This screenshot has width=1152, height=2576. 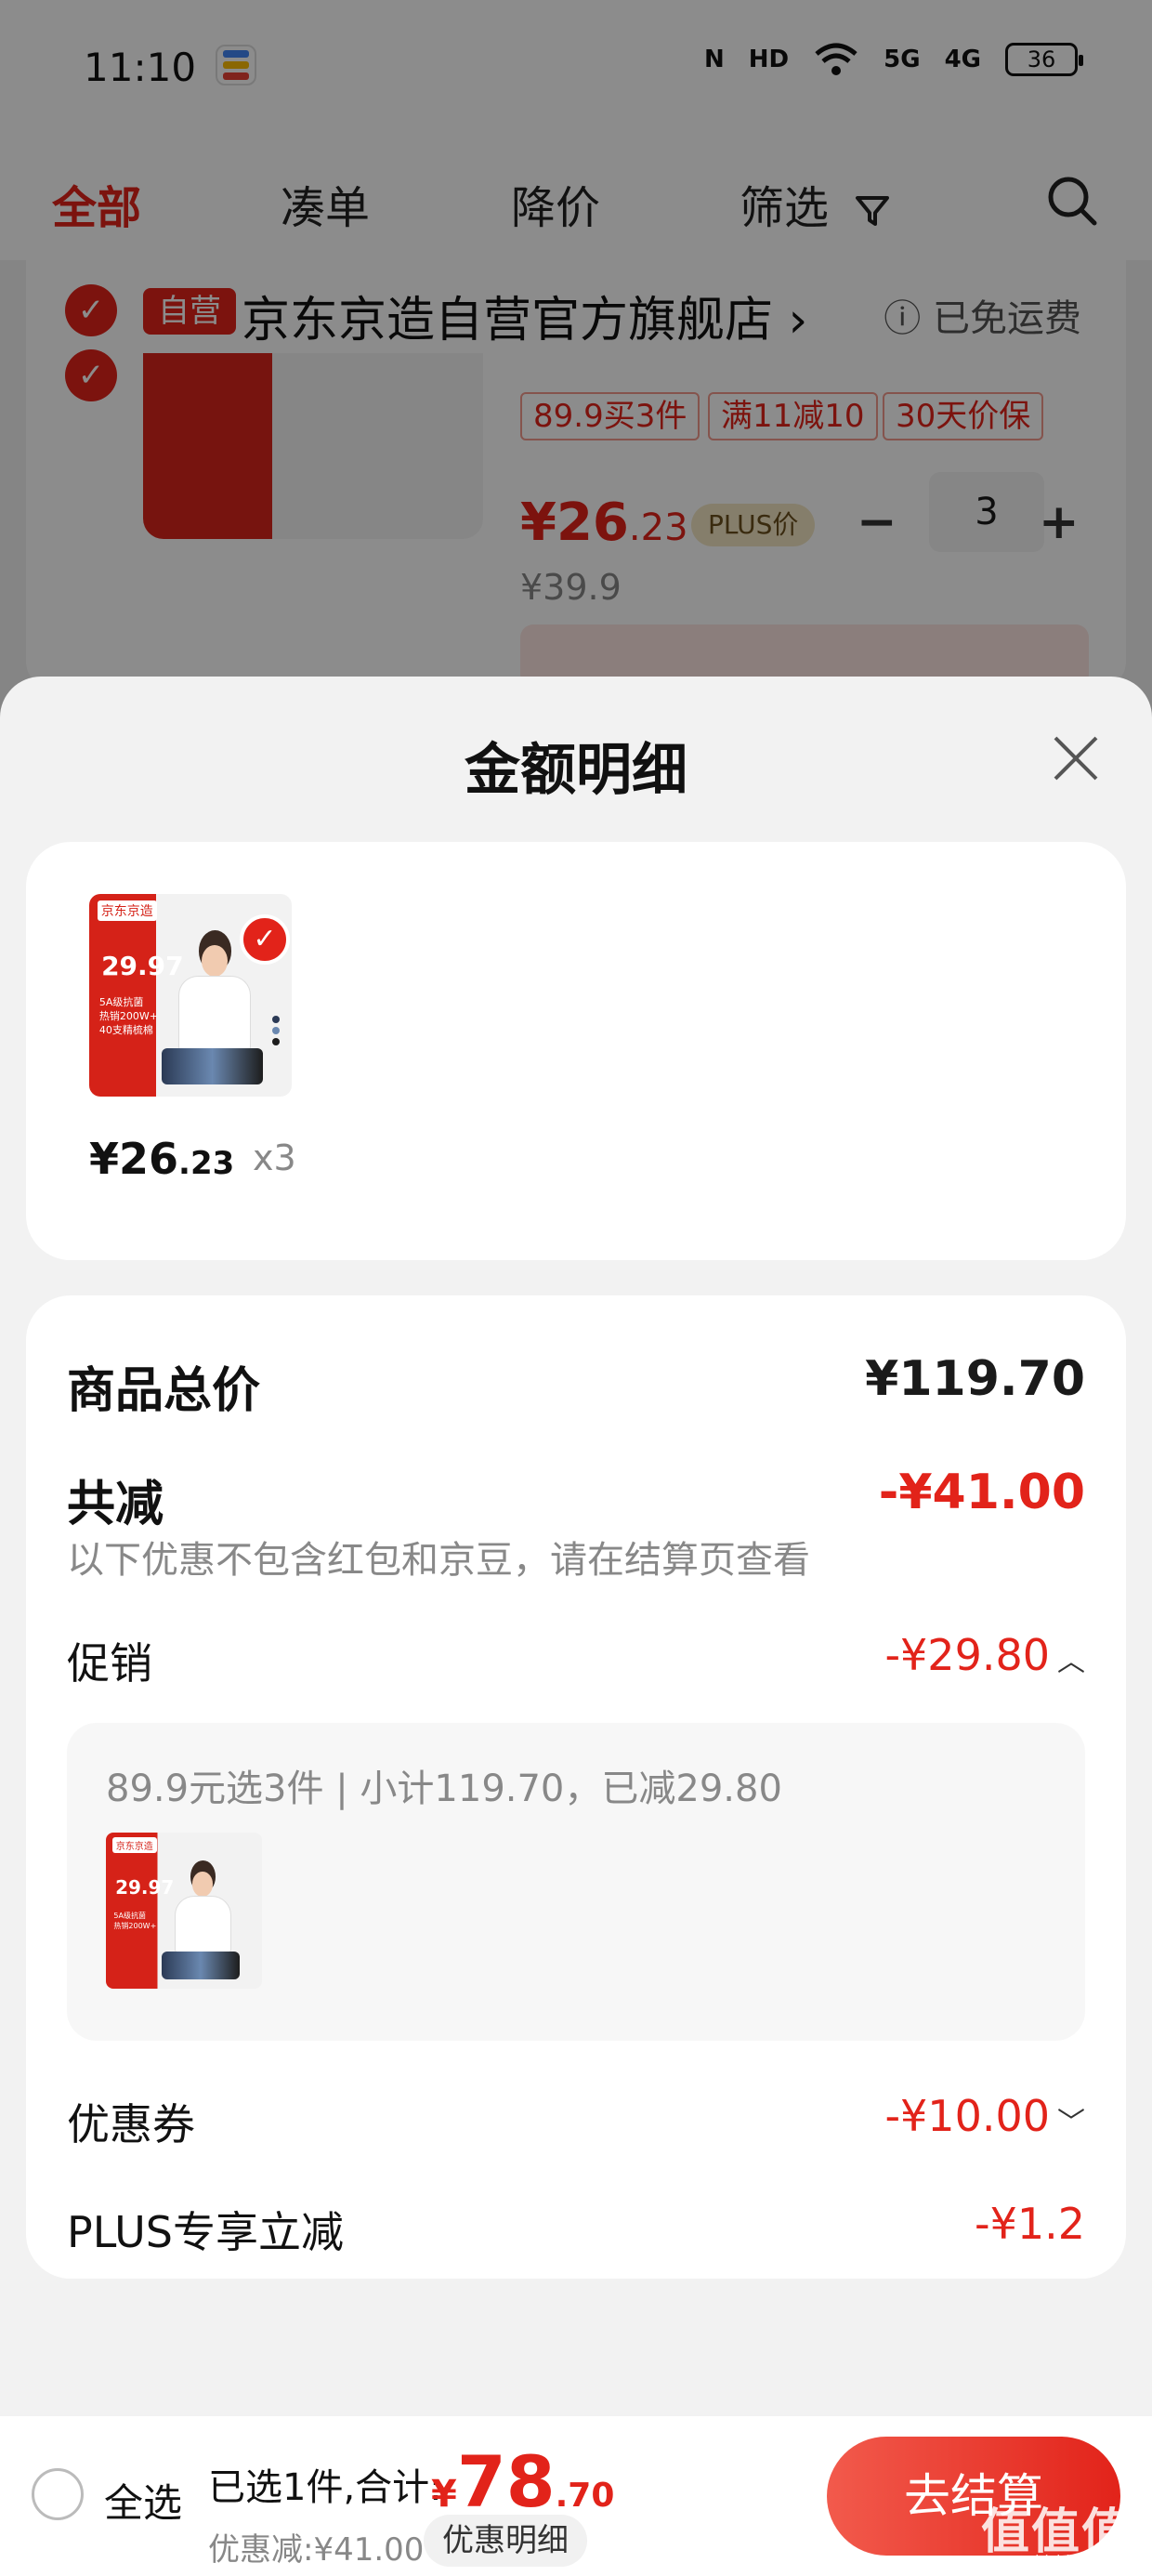 I want to click on select-all-label: 全选, so click(x=143, y=2500).